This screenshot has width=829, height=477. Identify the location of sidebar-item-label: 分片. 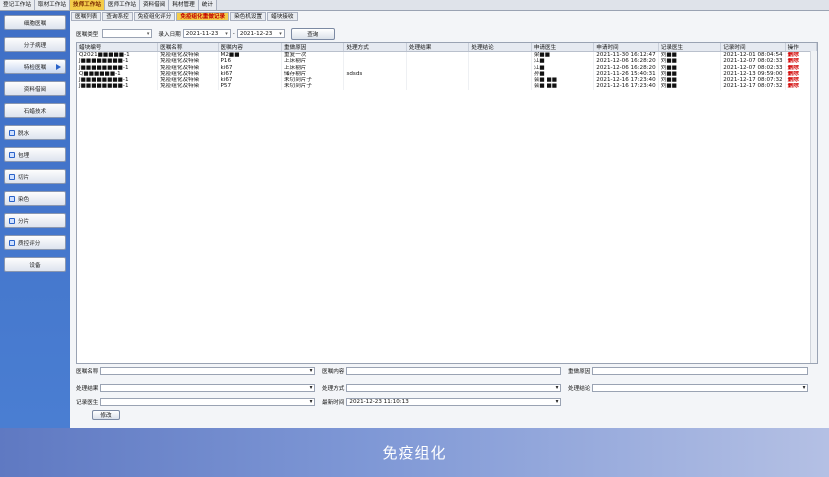
(24, 221).